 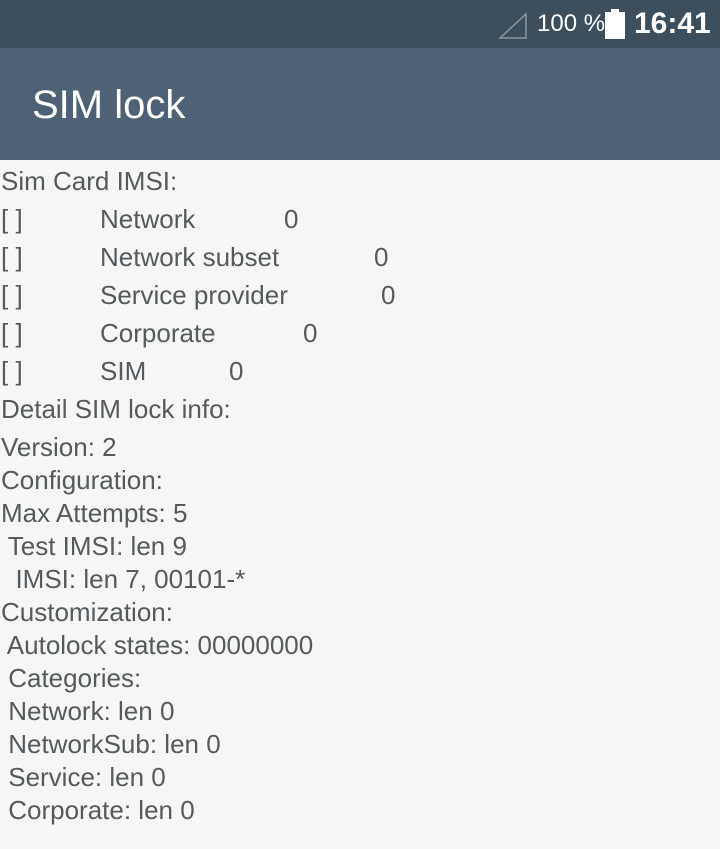 I want to click on detail-line: Version: 2, so click(x=59, y=447).